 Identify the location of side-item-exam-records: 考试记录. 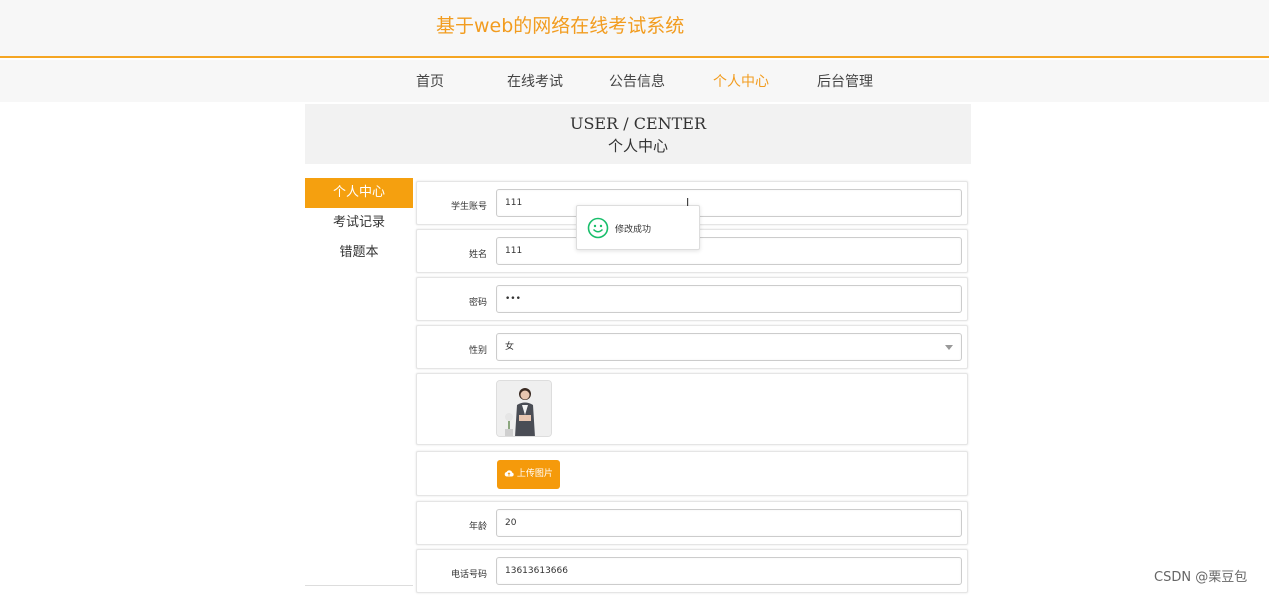
(359, 223).